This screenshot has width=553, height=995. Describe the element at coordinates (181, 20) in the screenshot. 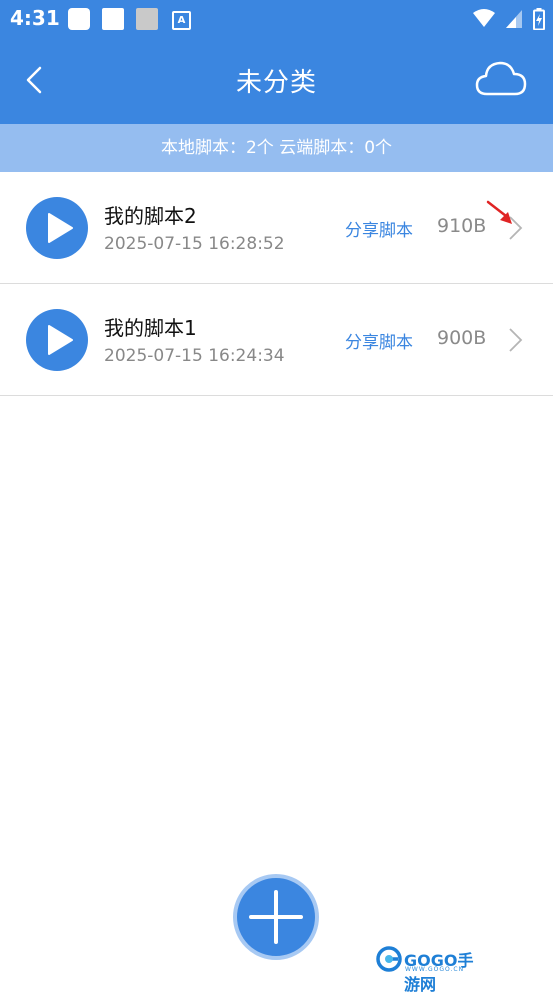

I see `notification-text-icon: A` at that location.